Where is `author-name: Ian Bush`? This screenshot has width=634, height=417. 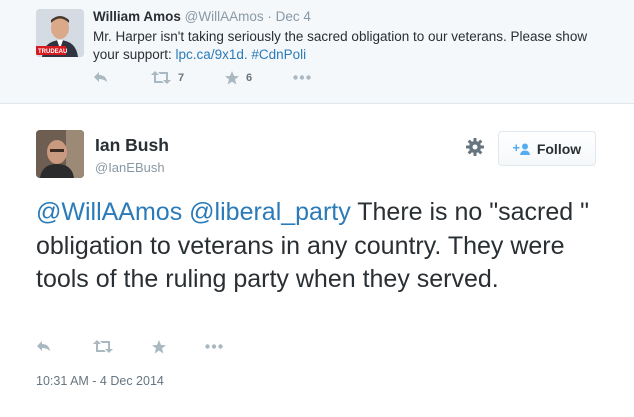 author-name: Ian Bush is located at coordinates (132, 145).